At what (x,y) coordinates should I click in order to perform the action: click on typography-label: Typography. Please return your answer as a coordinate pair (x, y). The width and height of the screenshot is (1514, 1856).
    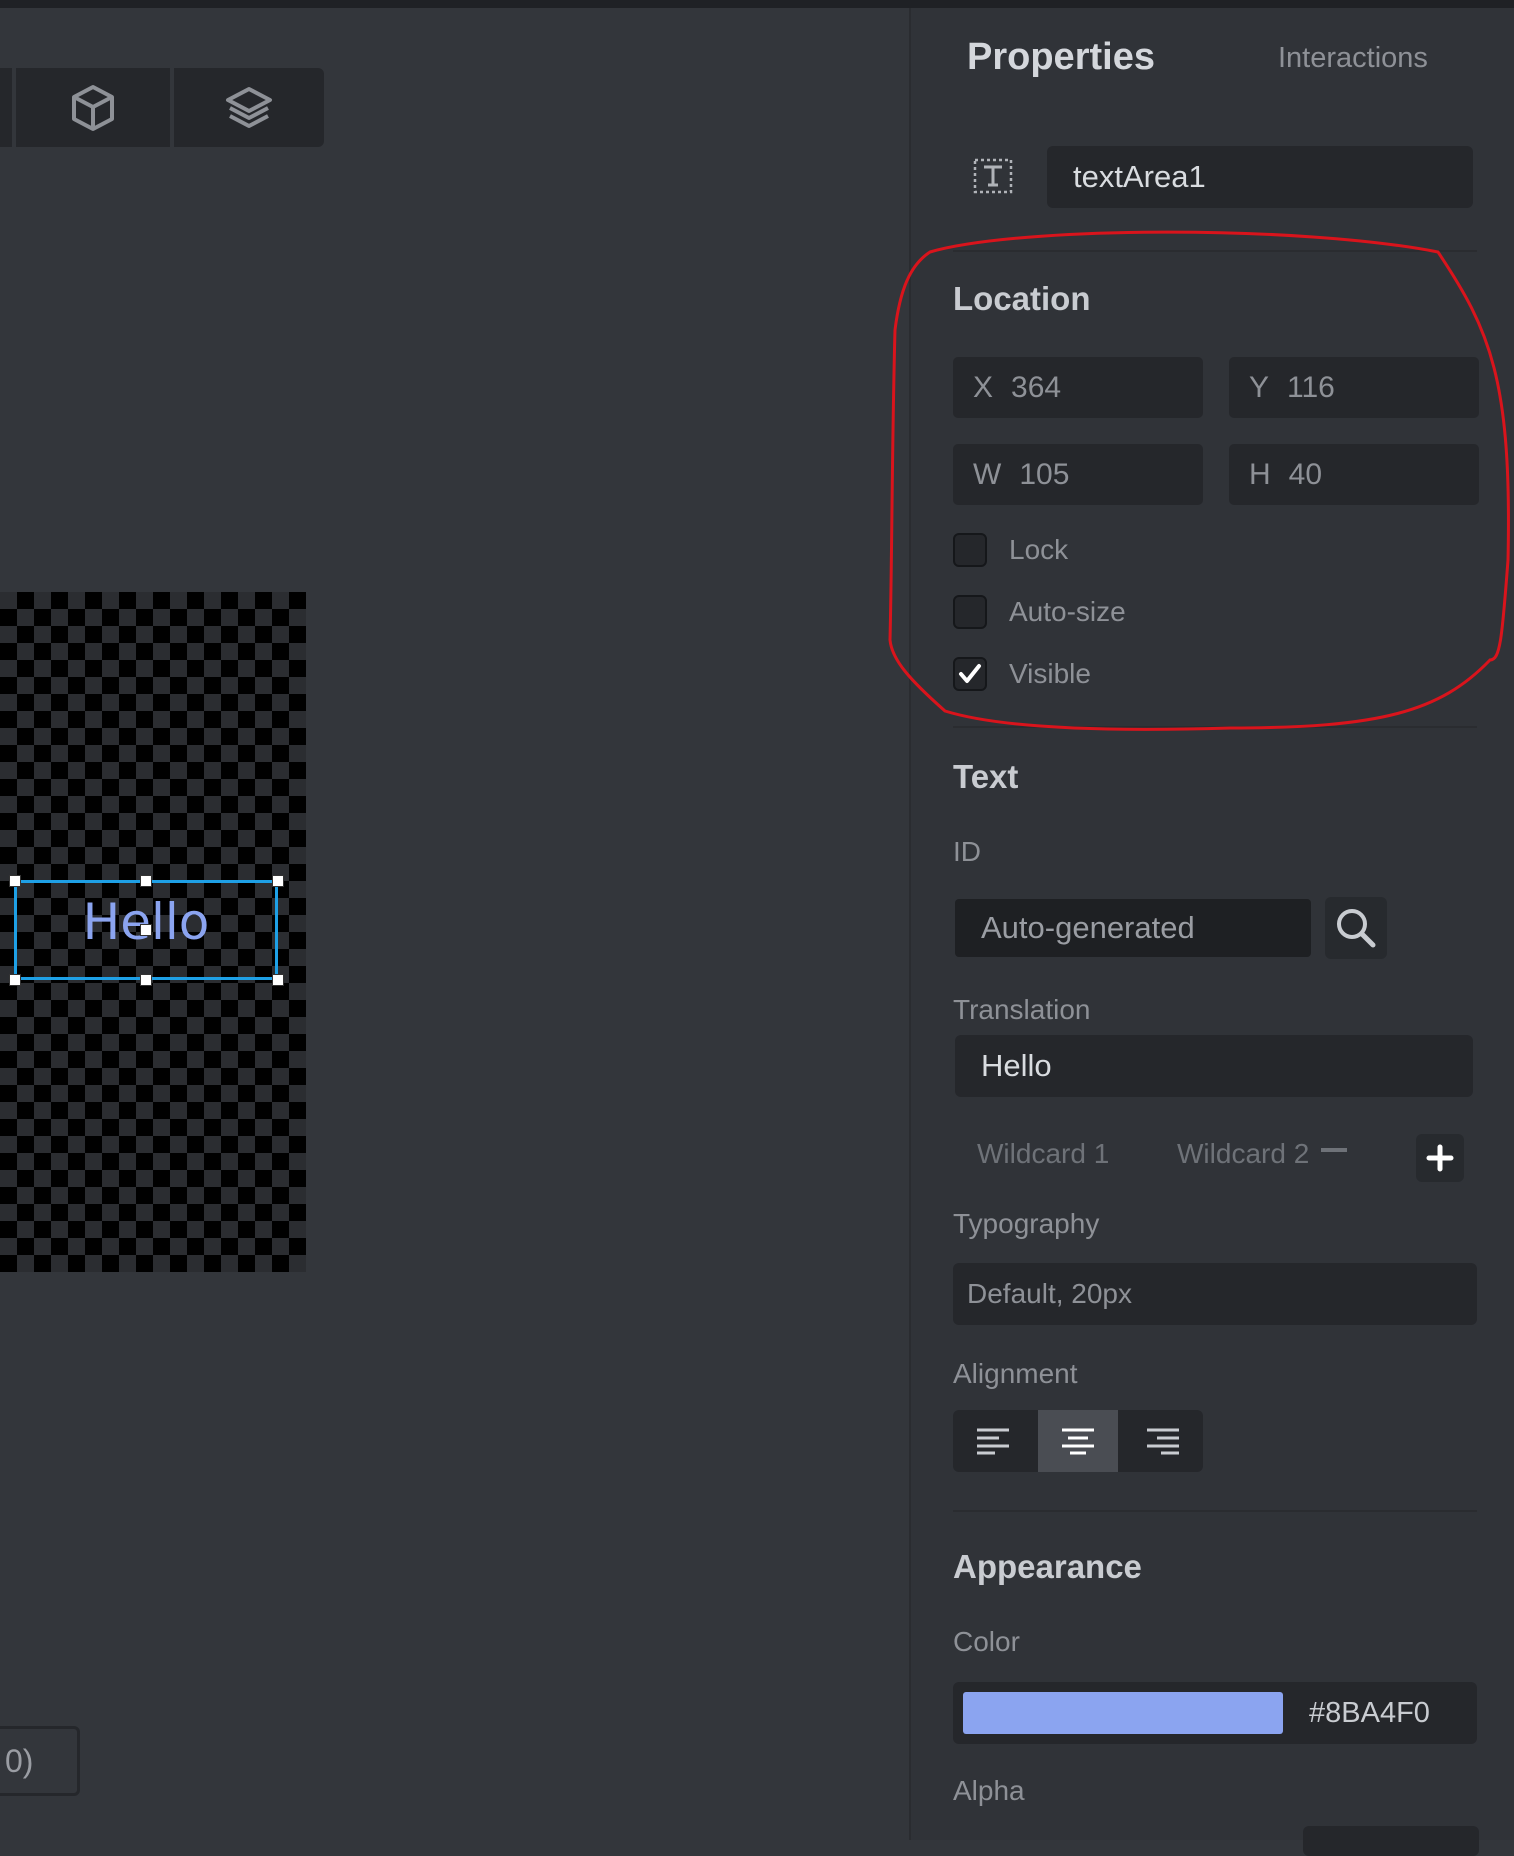
    Looking at the image, I should click on (1026, 1223).